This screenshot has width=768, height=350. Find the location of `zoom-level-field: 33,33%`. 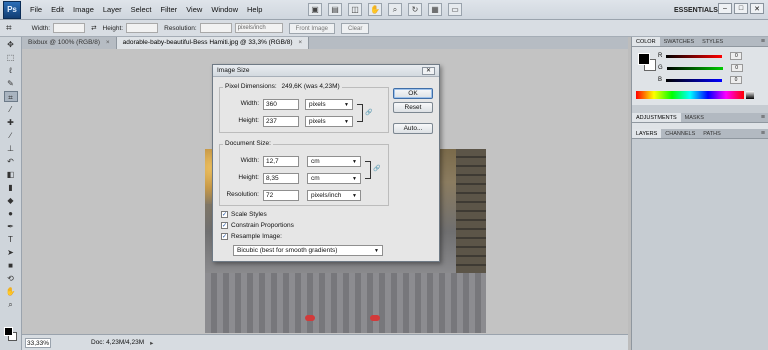

zoom-level-field: 33,33% is located at coordinates (38, 342).